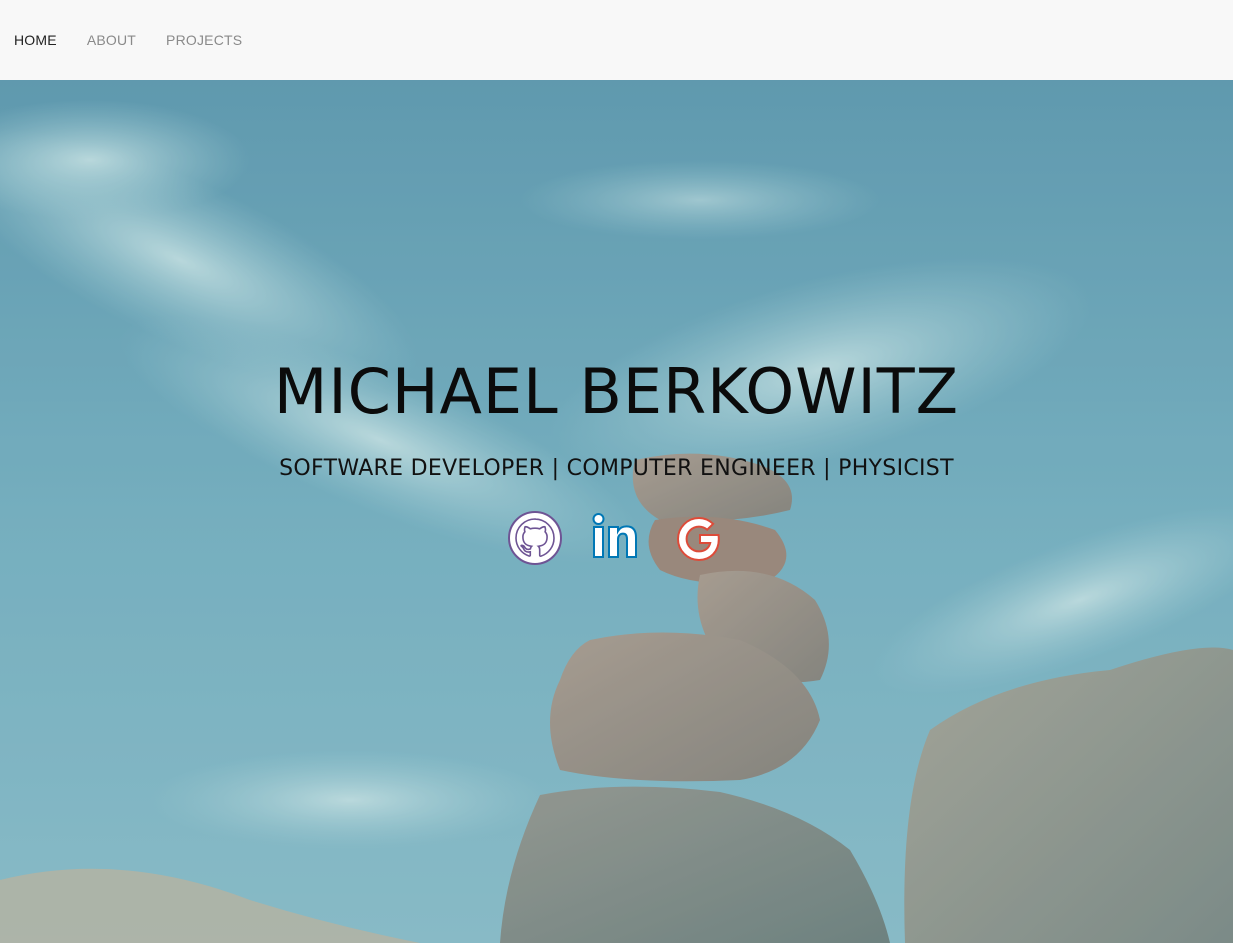 This screenshot has height=943, width=1233. I want to click on google-icon, so click(698, 539).